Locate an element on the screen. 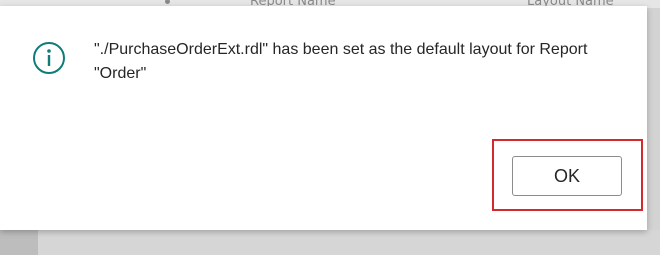 The width and height of the screenshot is (660, 255). info-icon is located at coordinates (49, 58).